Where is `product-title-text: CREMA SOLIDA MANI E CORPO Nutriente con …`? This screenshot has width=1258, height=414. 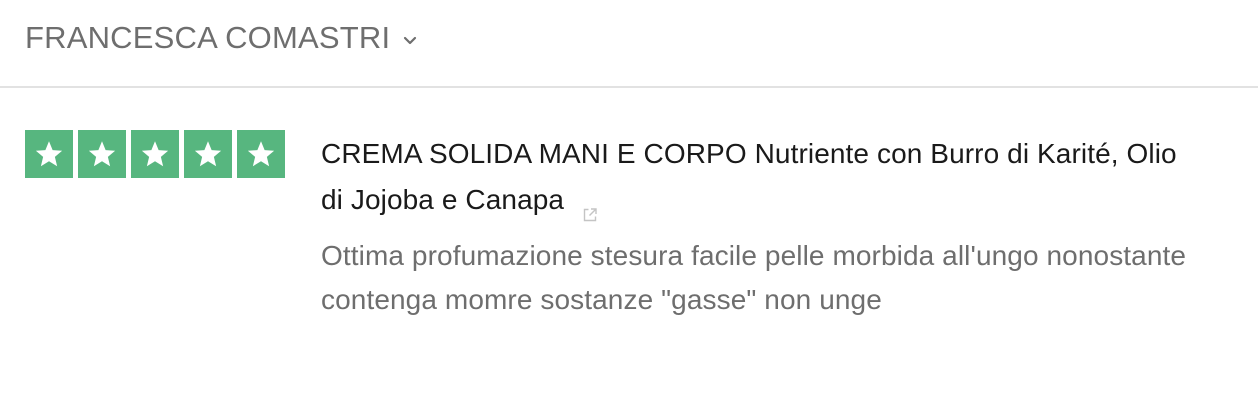 product-title-text: CREMA SOLIDA MANI E CORPO Nutriente con … is located at coordinates (749, 176).